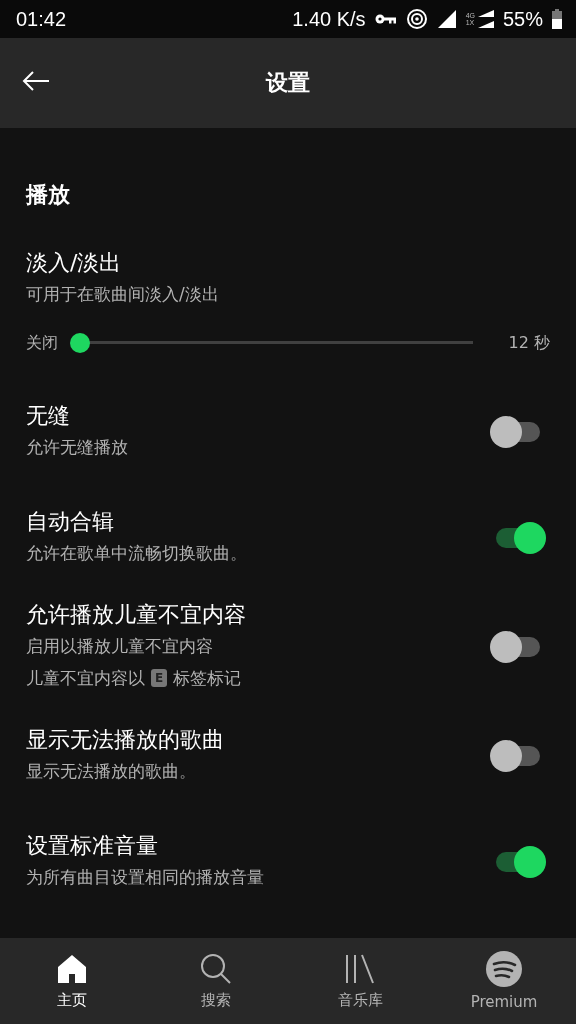 The image size is (576, 1024). I want to click on slider-max-label: 12 秒, so click(529, 343).